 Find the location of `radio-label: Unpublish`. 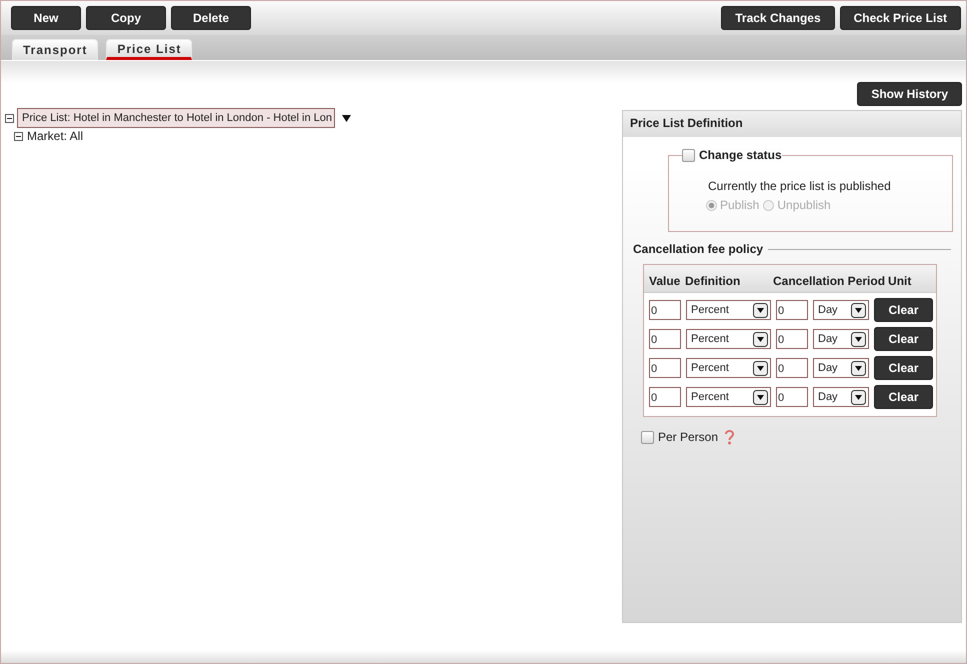

radio-label: Unpublish is located at coordinates (804, 205).